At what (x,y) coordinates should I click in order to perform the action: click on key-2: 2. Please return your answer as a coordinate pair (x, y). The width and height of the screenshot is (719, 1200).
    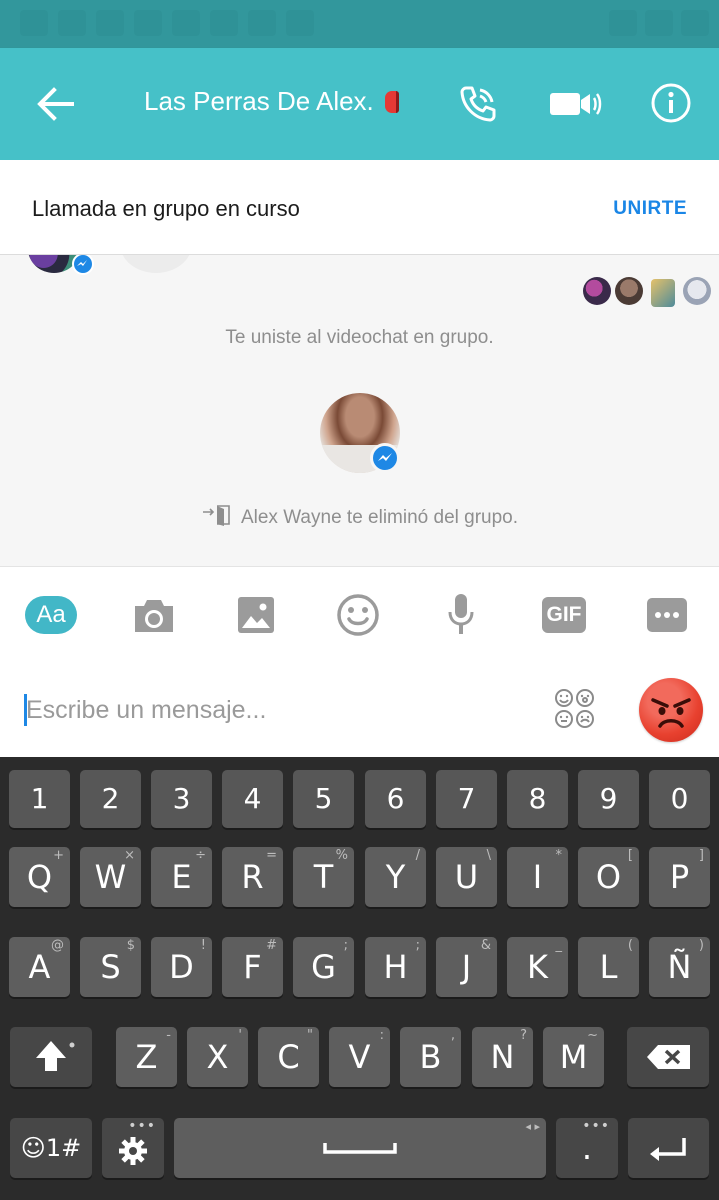
    Looking at the image, I should click on (110, 799).